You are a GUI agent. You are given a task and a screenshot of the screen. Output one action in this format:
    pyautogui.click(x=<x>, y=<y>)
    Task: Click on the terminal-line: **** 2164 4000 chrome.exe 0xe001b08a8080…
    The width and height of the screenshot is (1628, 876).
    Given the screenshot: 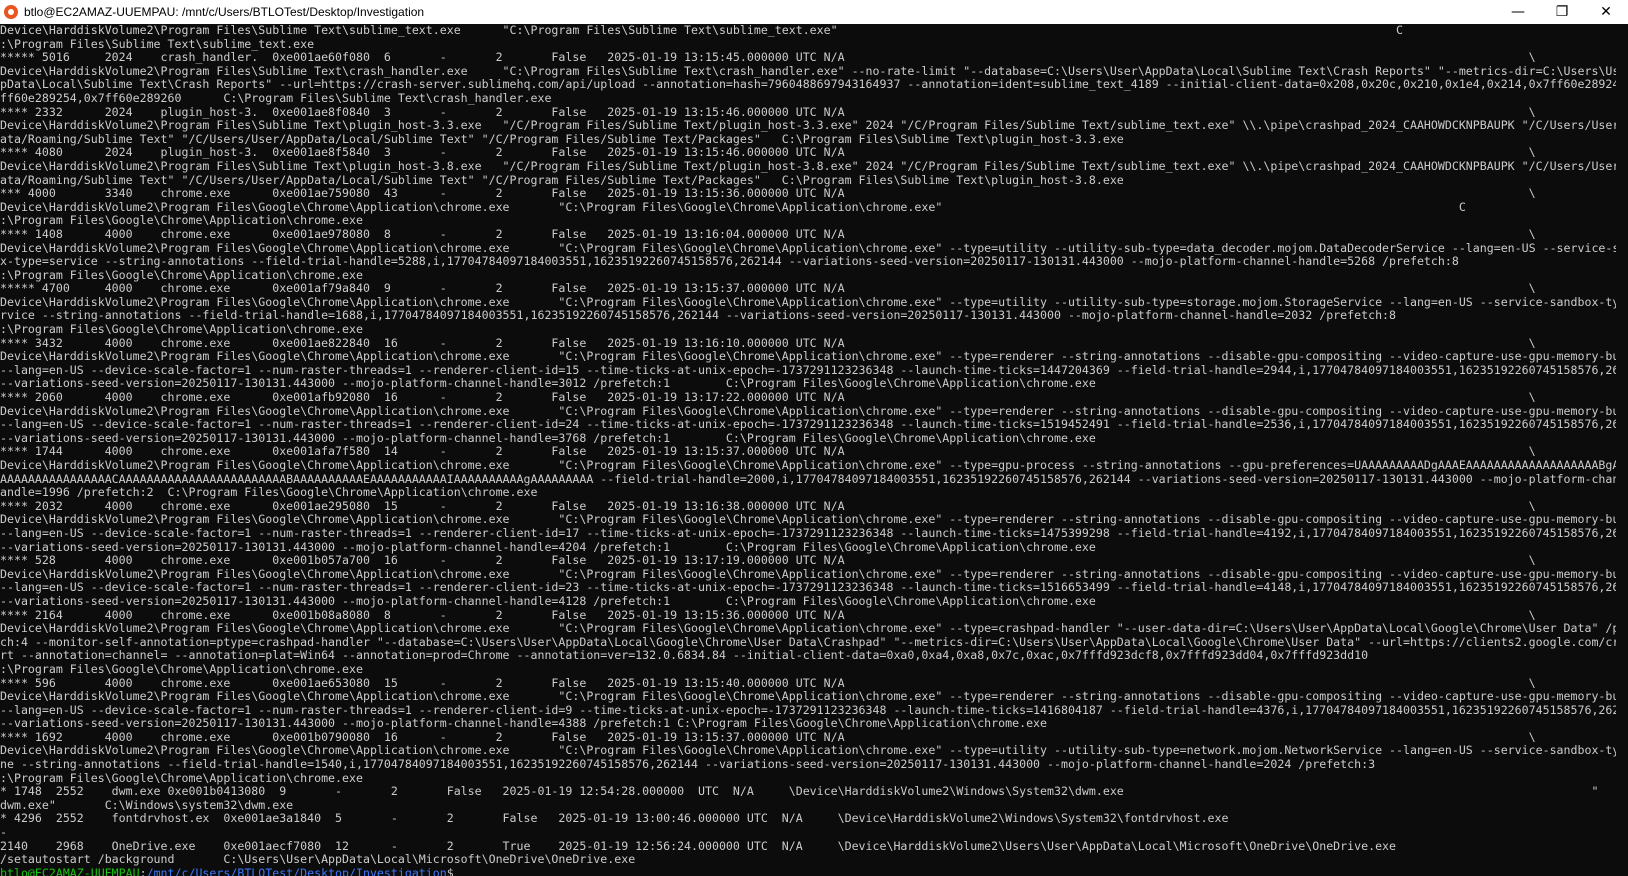 What is the action you would take?
    pyautogui.click(x=768, y=615)
    